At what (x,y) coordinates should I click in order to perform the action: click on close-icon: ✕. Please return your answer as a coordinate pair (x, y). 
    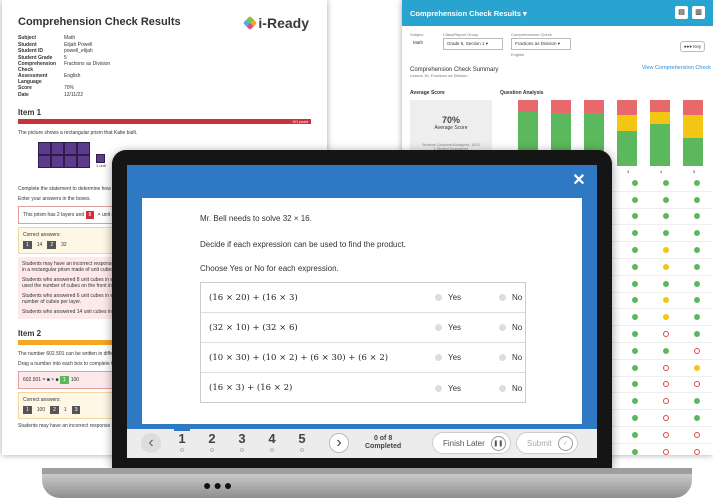
    Looking at the image, I should click on (579, 181).